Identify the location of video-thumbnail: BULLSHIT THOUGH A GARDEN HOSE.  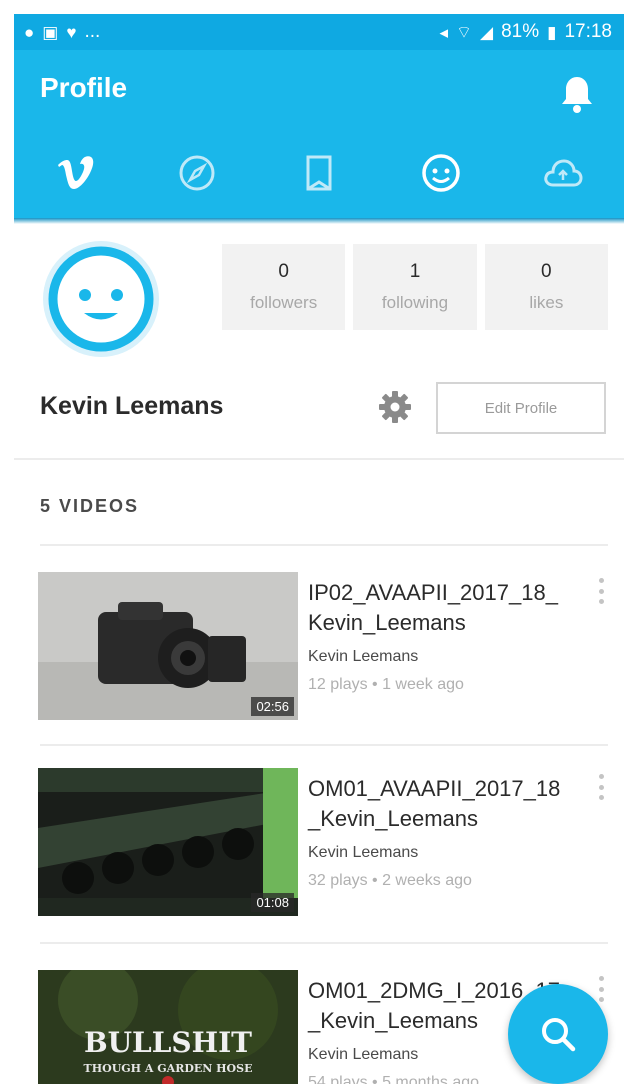
(168, 1027).